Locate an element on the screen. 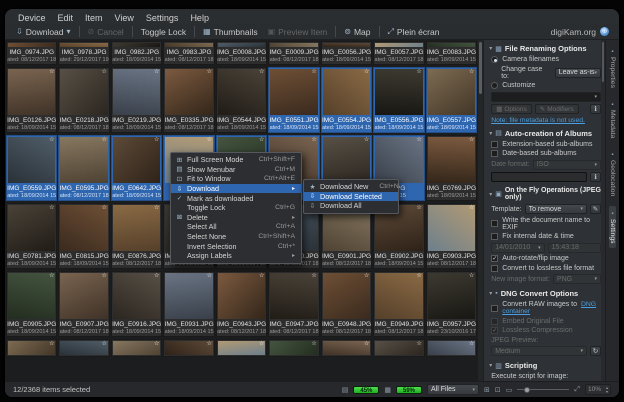 This screenshot has width=624, height=402. toggle-lock-button: Toggle Lock is located at coordinates (163, 31).